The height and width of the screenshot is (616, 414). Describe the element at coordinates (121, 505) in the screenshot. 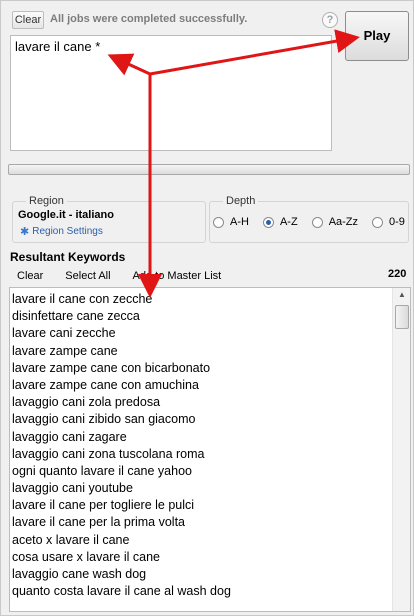

I see `keyword-item: lavare il cane per togliere le pulci` at that location.